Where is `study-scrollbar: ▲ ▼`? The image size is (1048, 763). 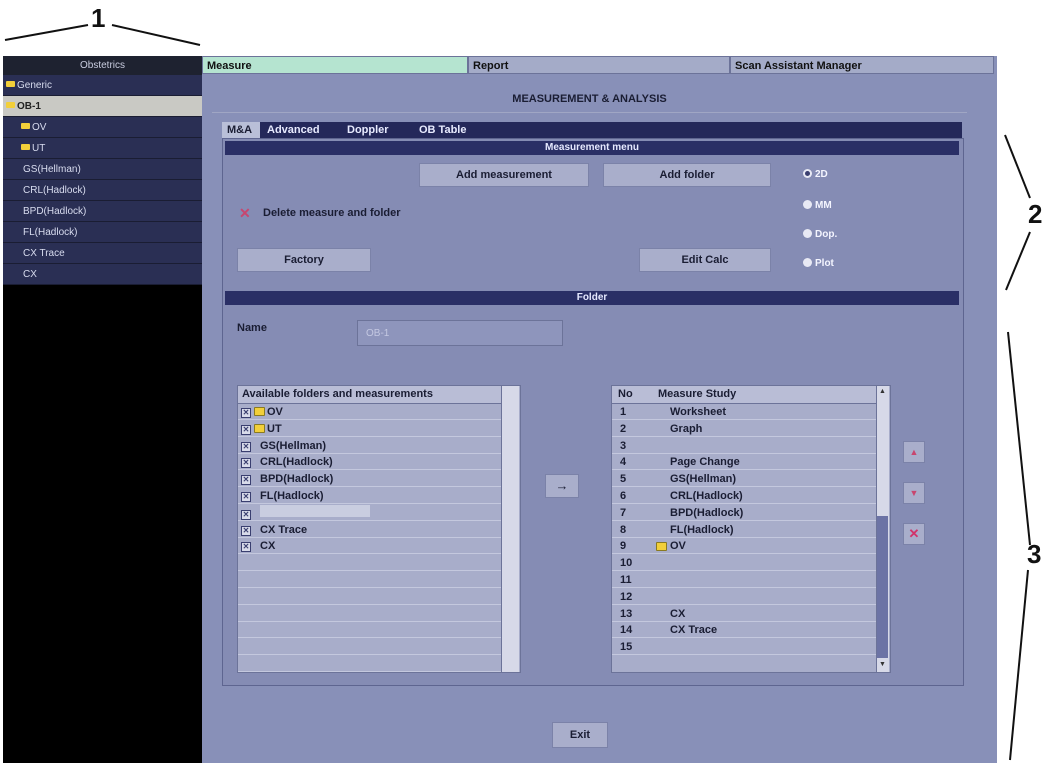
study-scrollbar: ▲ ▼ is located at coordinates (882, 529).